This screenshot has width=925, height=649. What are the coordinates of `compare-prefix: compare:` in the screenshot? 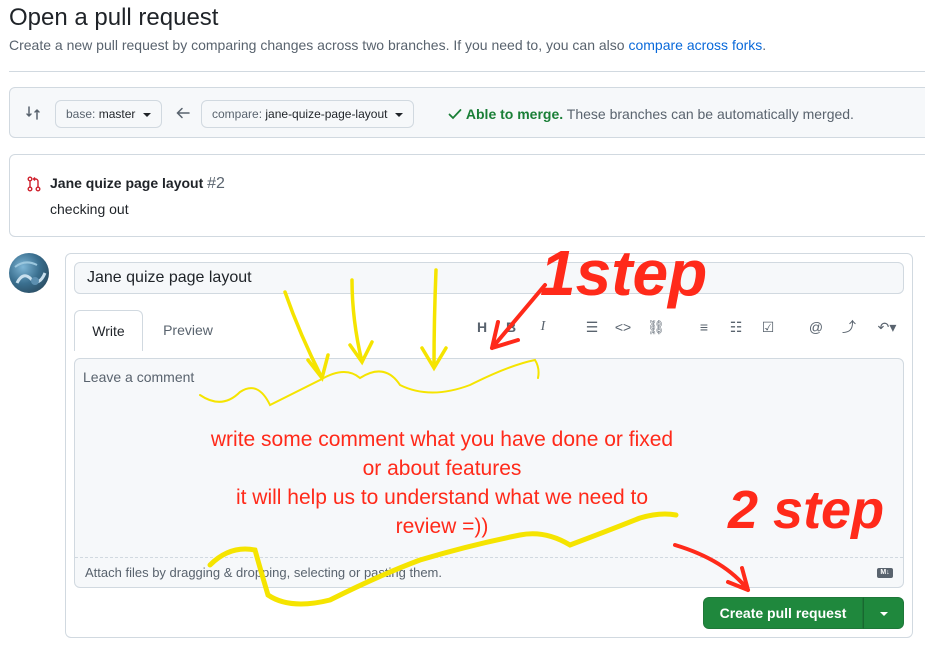 It's located at (237, 114).